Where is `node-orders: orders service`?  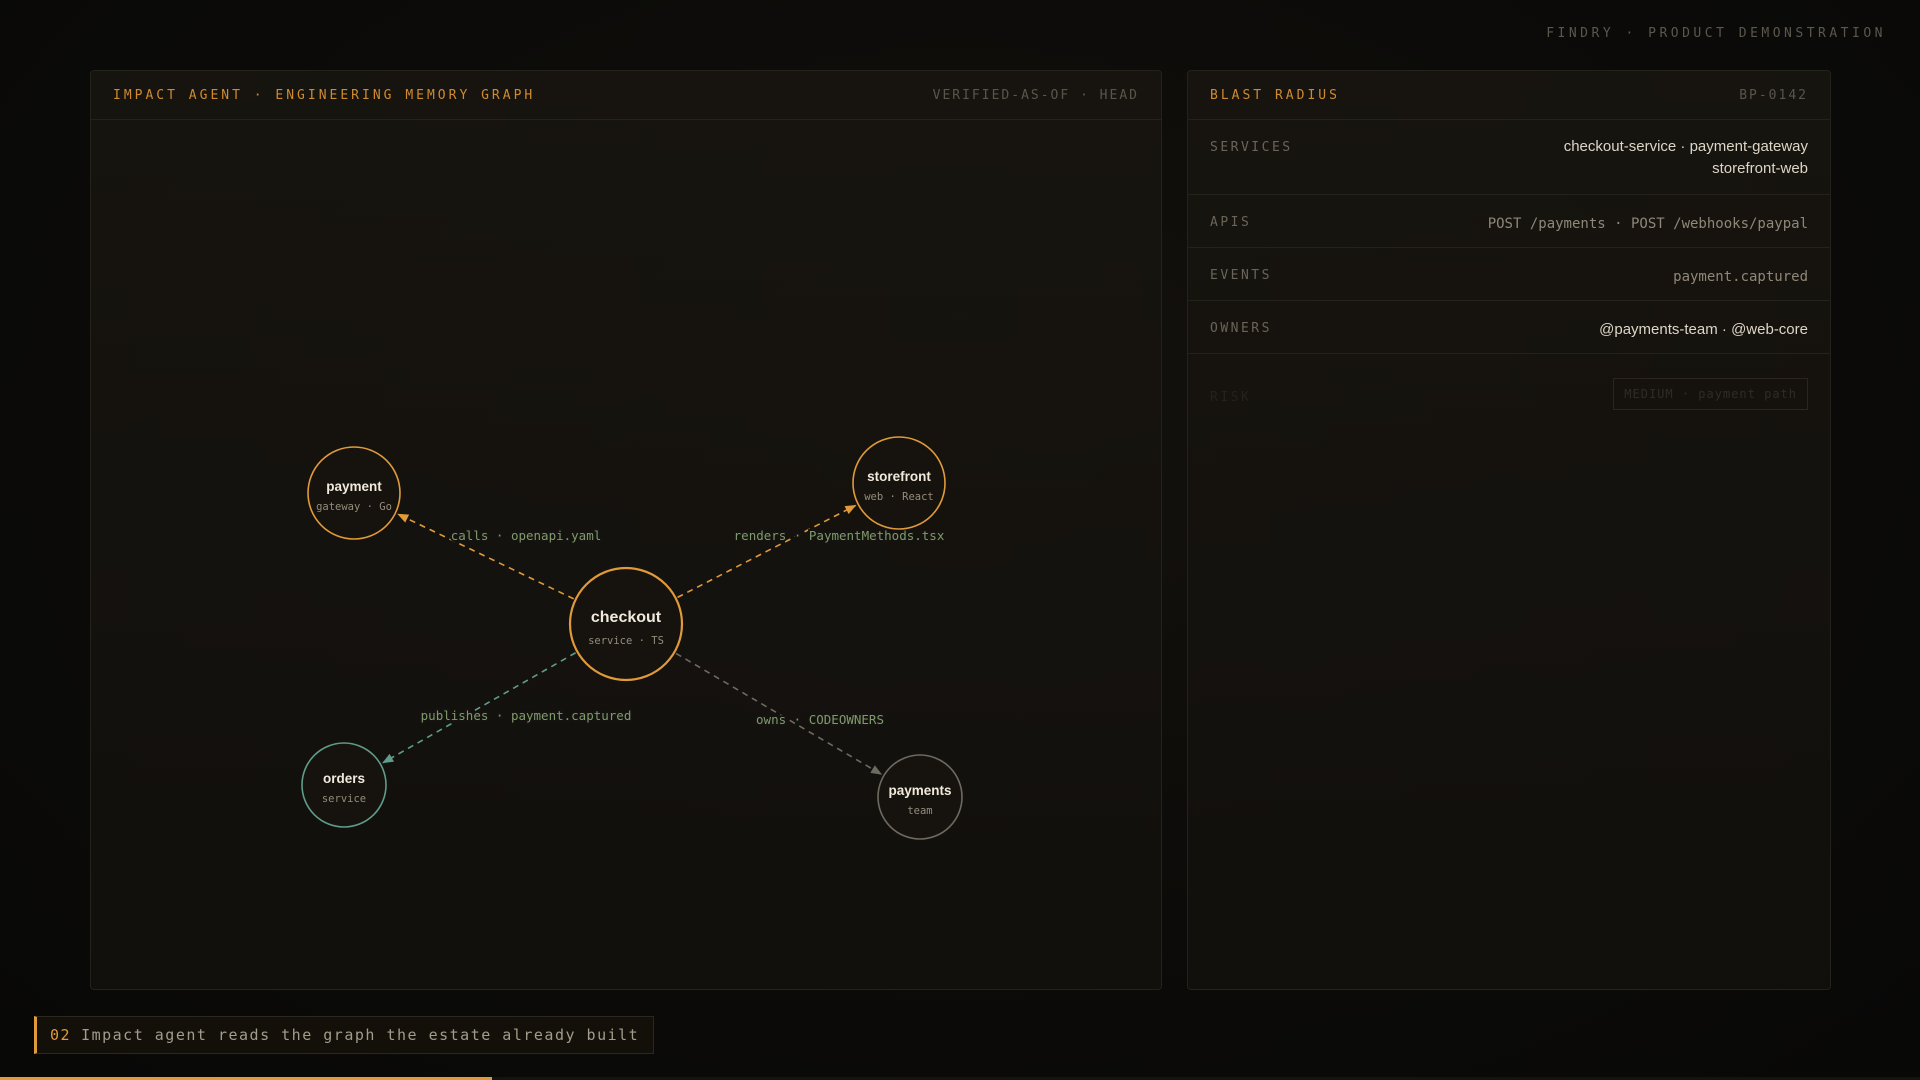
node-orders: orders service is located at coordinates (344, 785).